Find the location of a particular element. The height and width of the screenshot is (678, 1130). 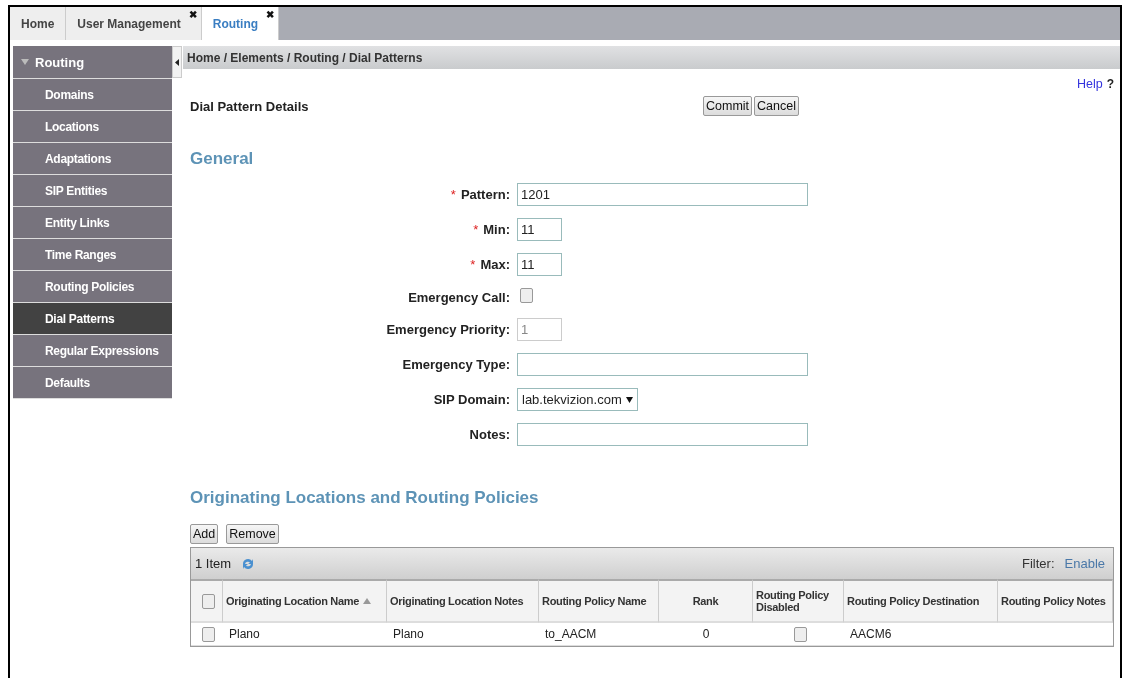

column-header: Rank is located at coordinates (706, 601).